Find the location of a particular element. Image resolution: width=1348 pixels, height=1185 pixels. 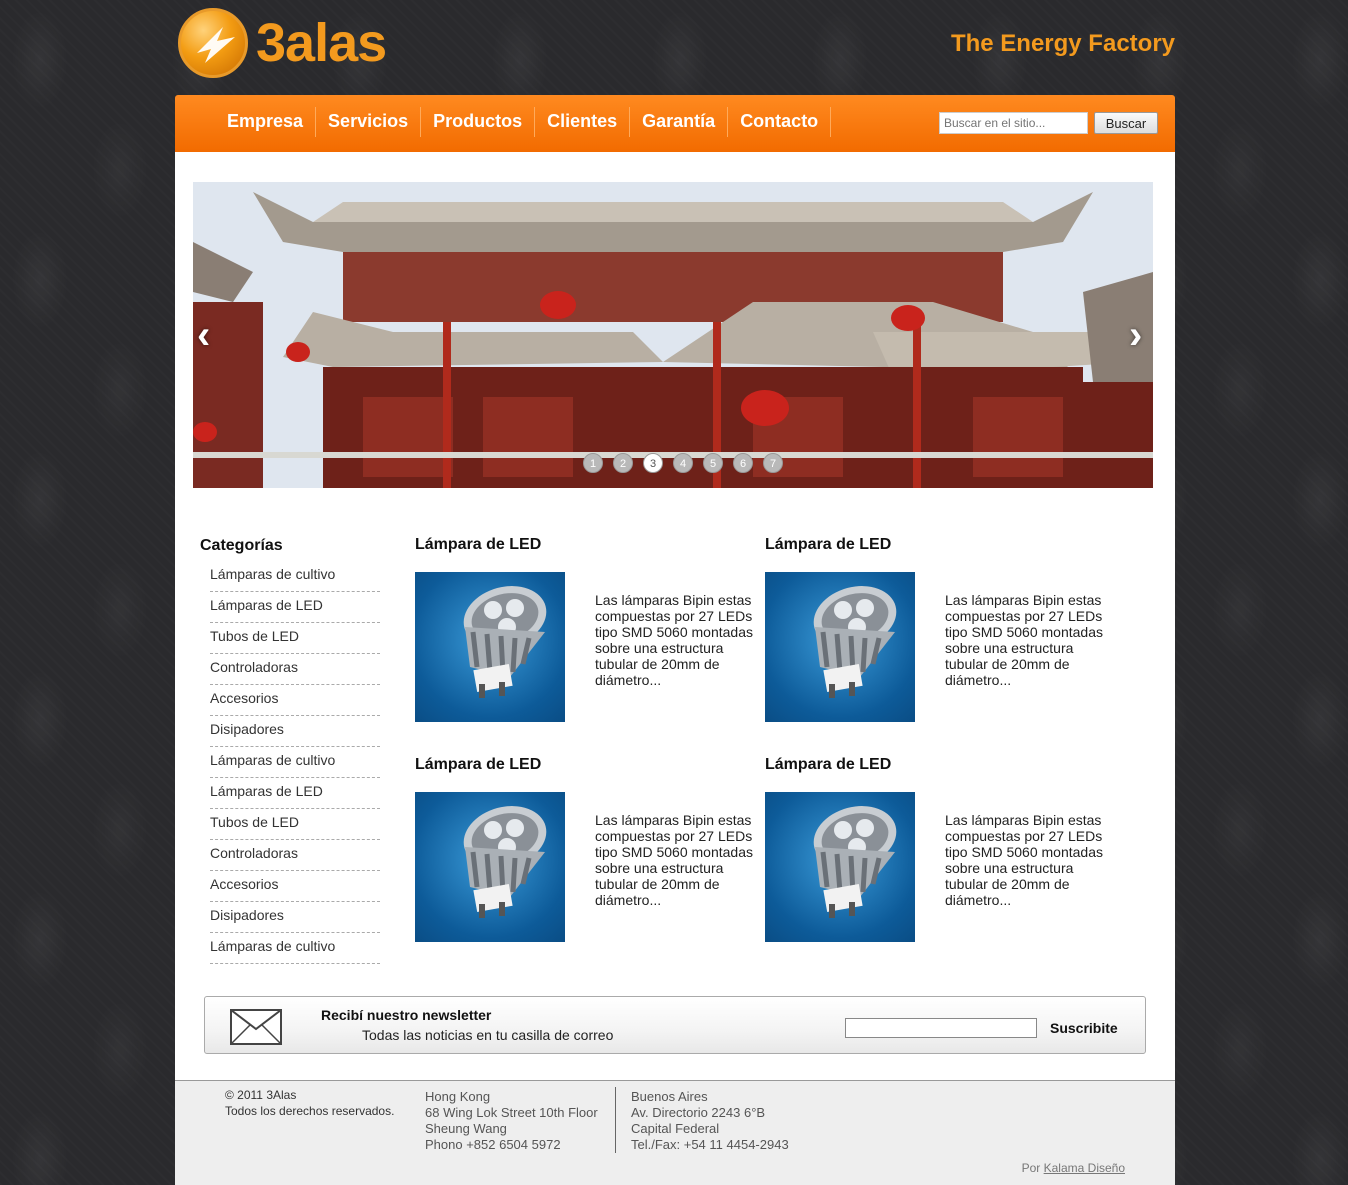

address-line: Sheung Wang is located at coordinates (466, 1128).